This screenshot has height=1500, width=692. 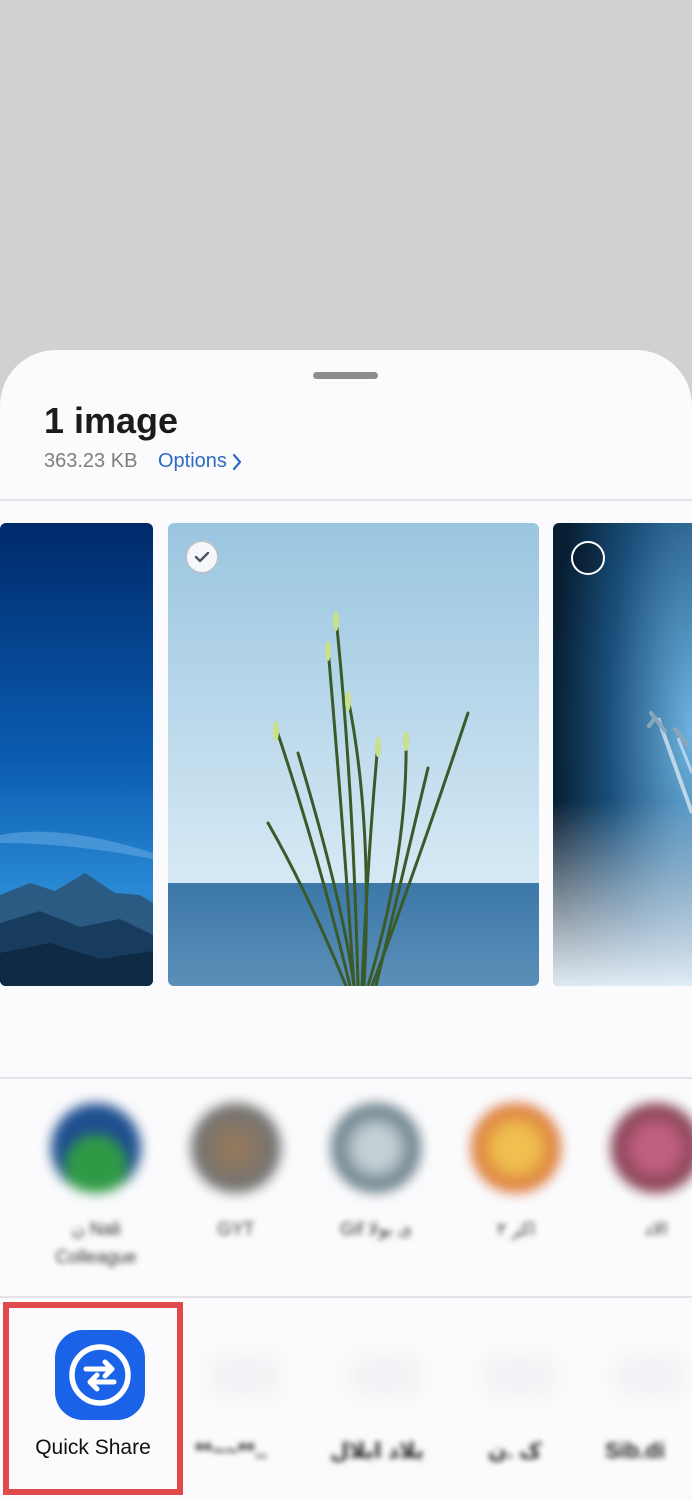 What do you see at coordinates (345, 375) in the screenshot?
I see `drag-handle` at bounding box center [345, 375].